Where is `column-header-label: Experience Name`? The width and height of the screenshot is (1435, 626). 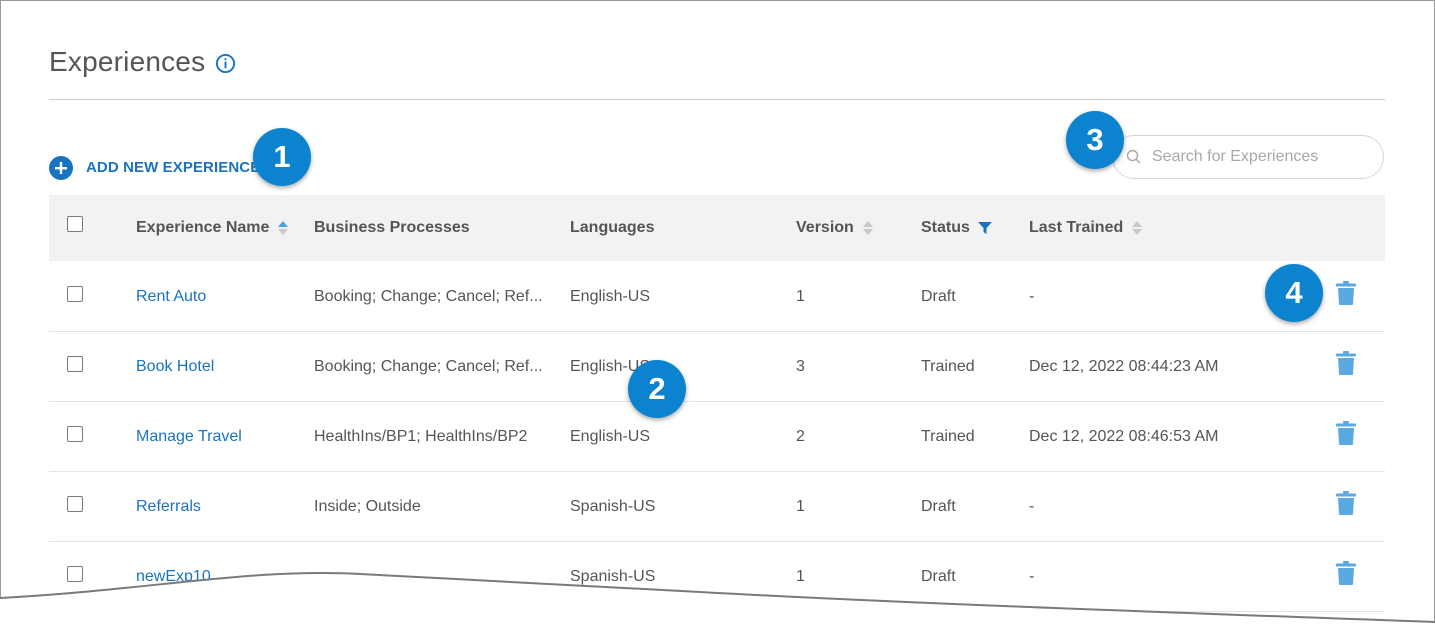 column-header-label: Experience Name is located at coordinates (203, 227).